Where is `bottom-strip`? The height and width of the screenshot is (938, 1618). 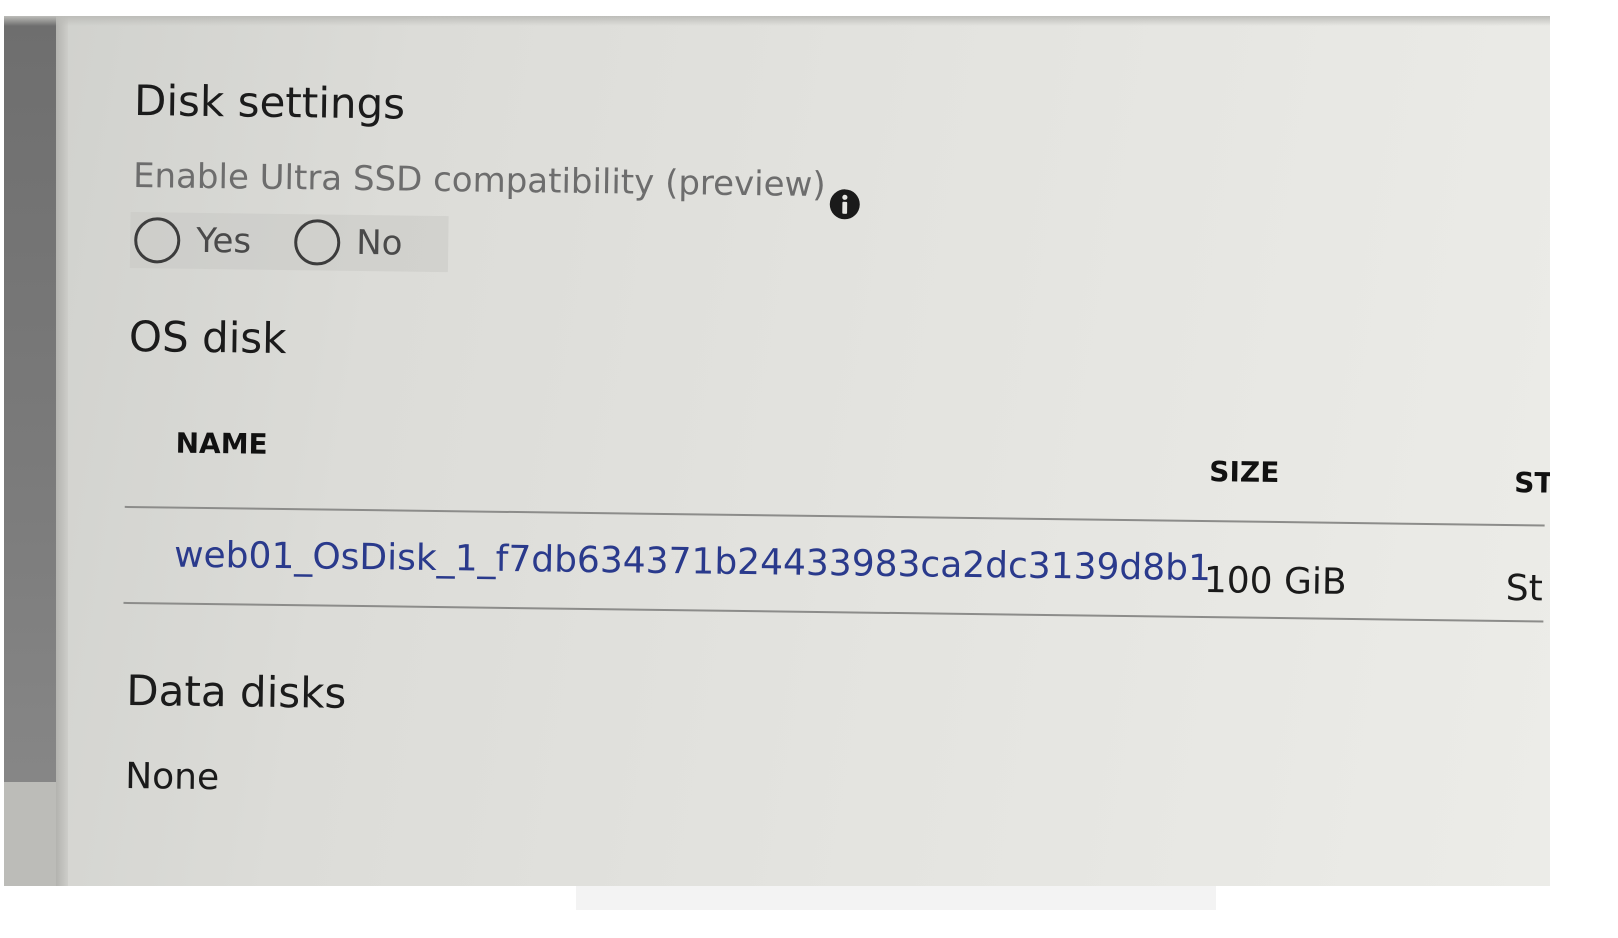 bottom-strip is located at coordinates (896, 898).